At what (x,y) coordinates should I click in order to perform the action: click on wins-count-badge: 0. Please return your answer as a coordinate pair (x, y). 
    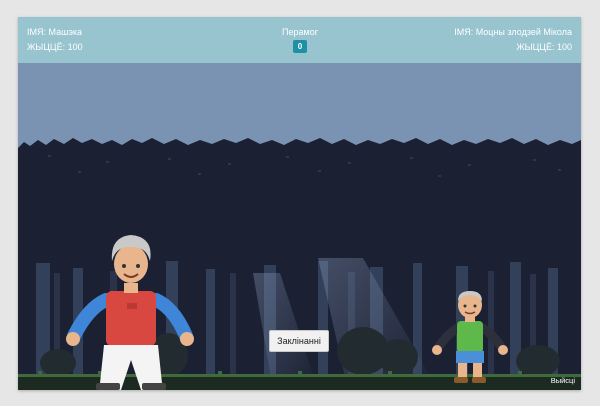
    Looking at the image, I should click on (300, 46).